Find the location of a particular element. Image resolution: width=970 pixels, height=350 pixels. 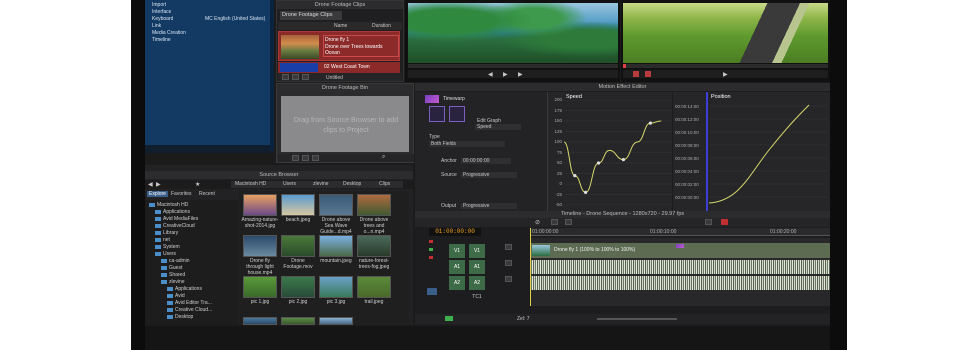

folder-tree-item: zlevine is located at coordinates (173, 282).